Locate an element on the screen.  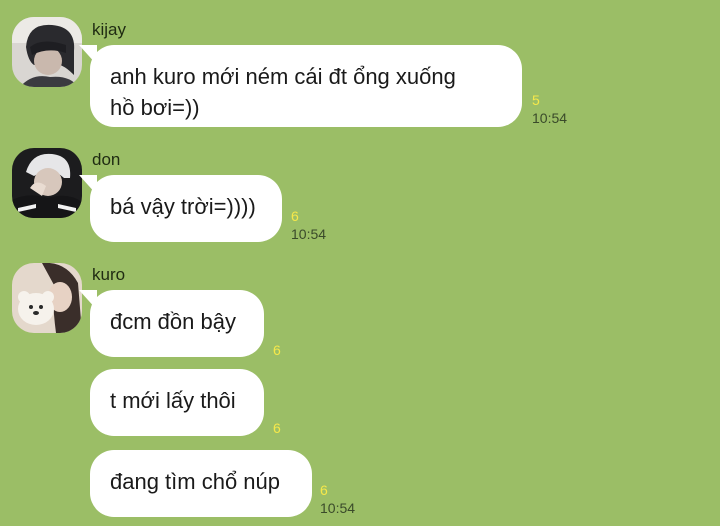
sender-name: kuro is located at coordinates (109, 274).